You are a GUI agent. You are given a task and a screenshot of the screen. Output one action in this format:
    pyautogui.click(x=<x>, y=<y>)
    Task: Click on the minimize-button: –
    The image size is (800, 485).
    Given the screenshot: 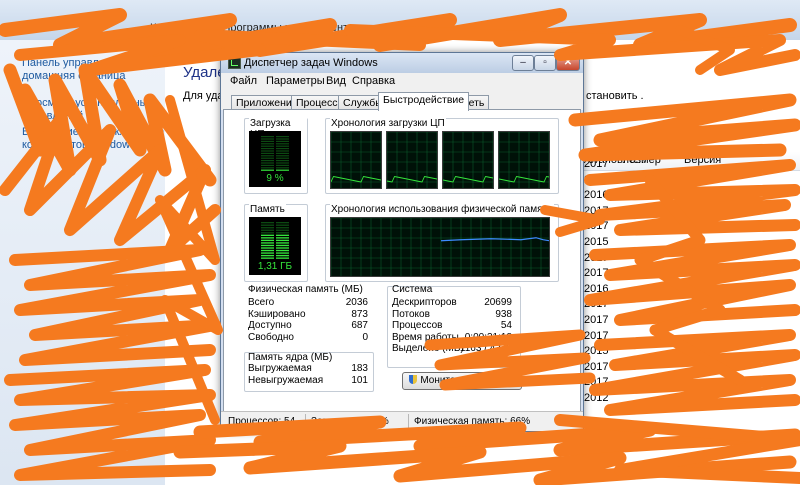 What is the action you would take?
    pyautogui.click(x=523, y=63)
    